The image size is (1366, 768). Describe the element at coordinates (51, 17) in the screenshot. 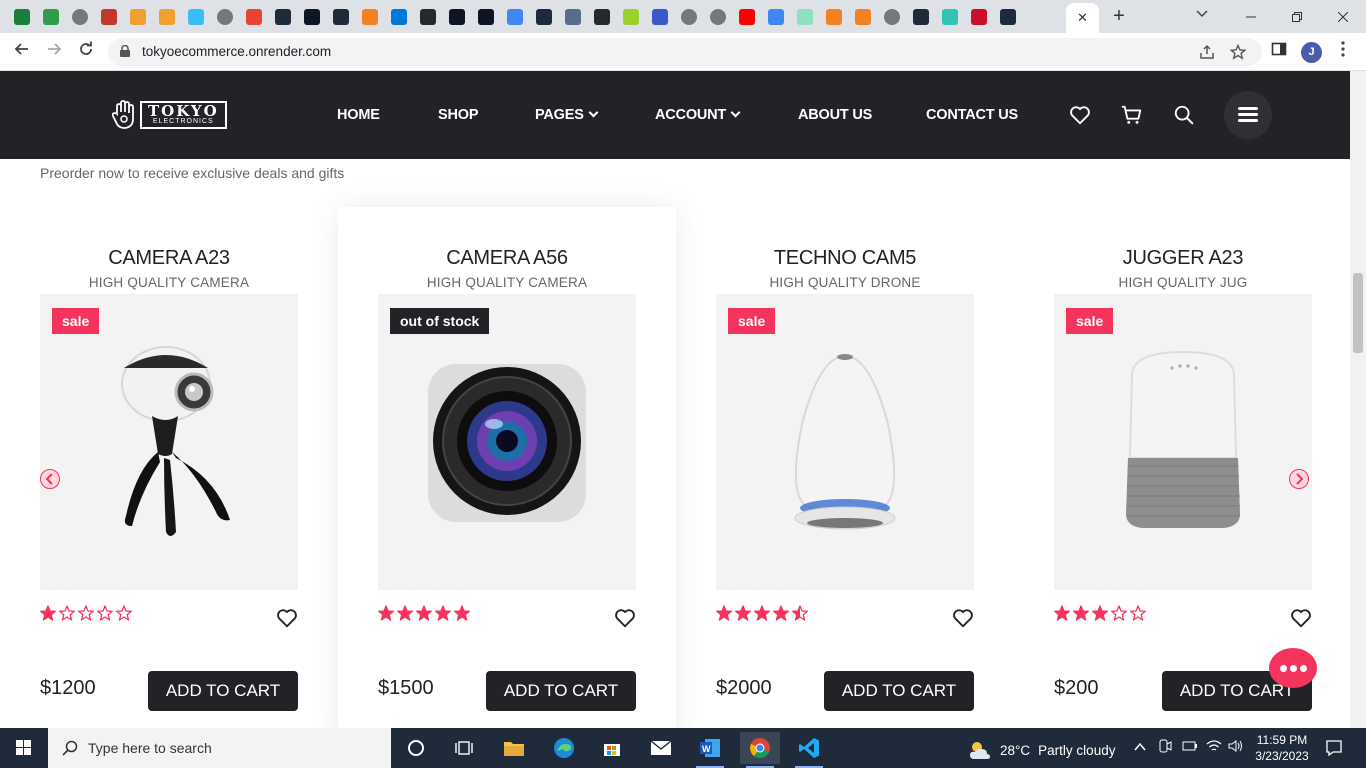

I see `tab-10-icon` at that location.